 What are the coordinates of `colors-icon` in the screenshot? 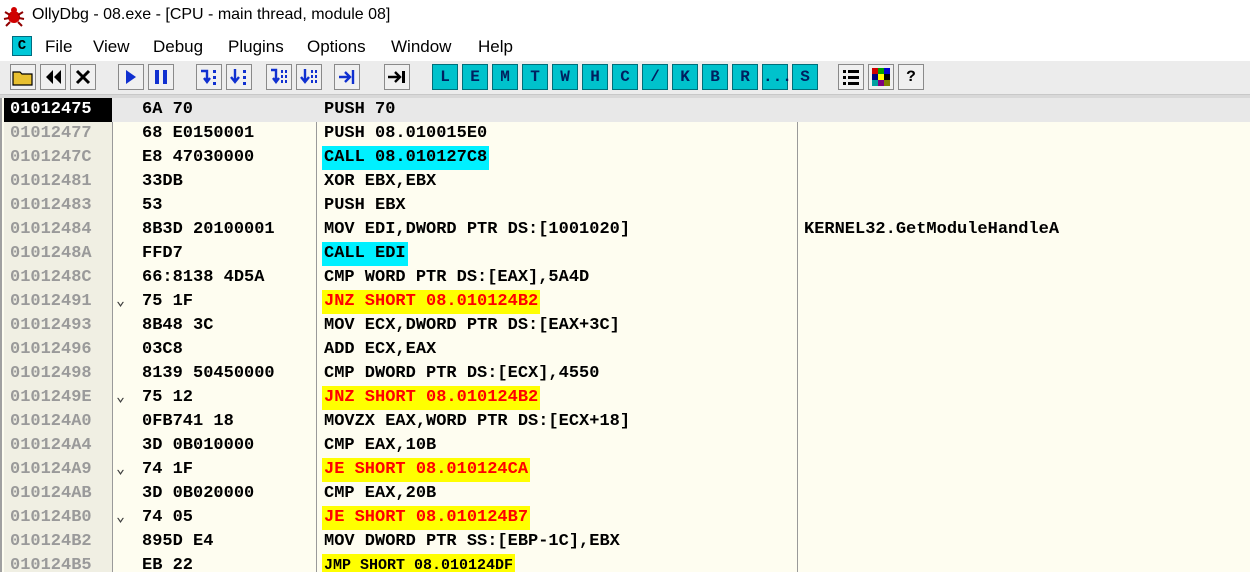 It's located at (881, 77).